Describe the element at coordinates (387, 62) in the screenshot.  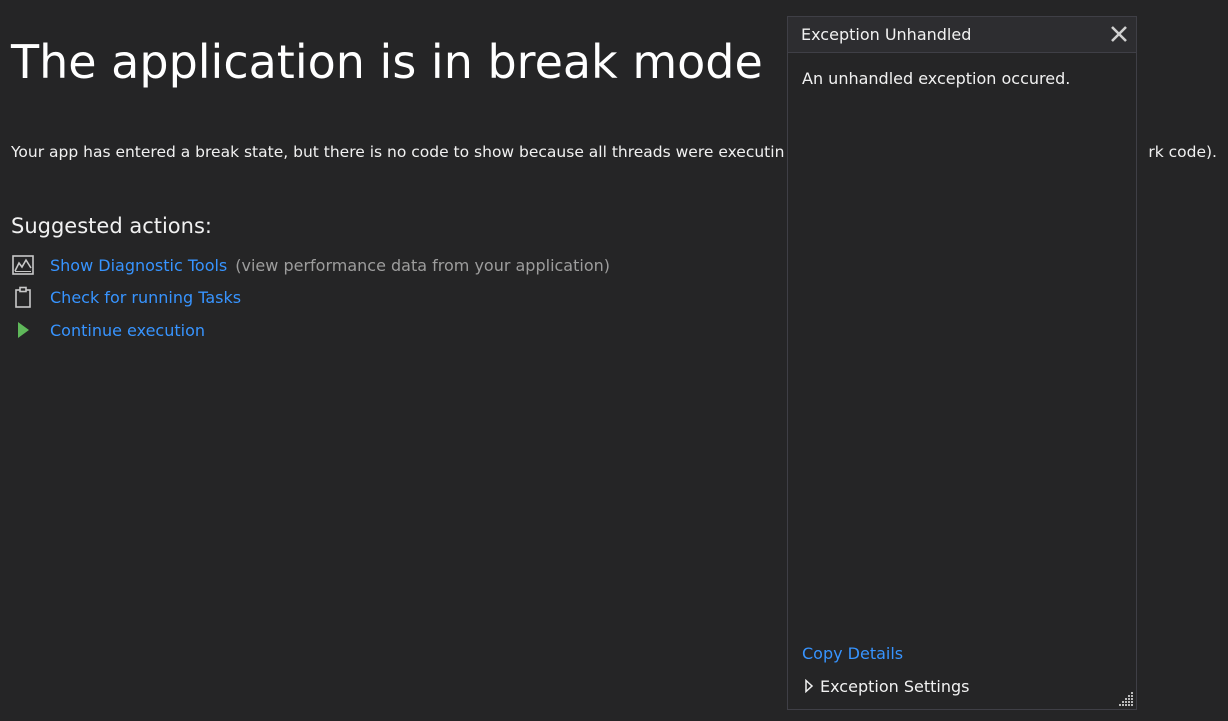
I see `page-title: The application is in break mode` at that location.